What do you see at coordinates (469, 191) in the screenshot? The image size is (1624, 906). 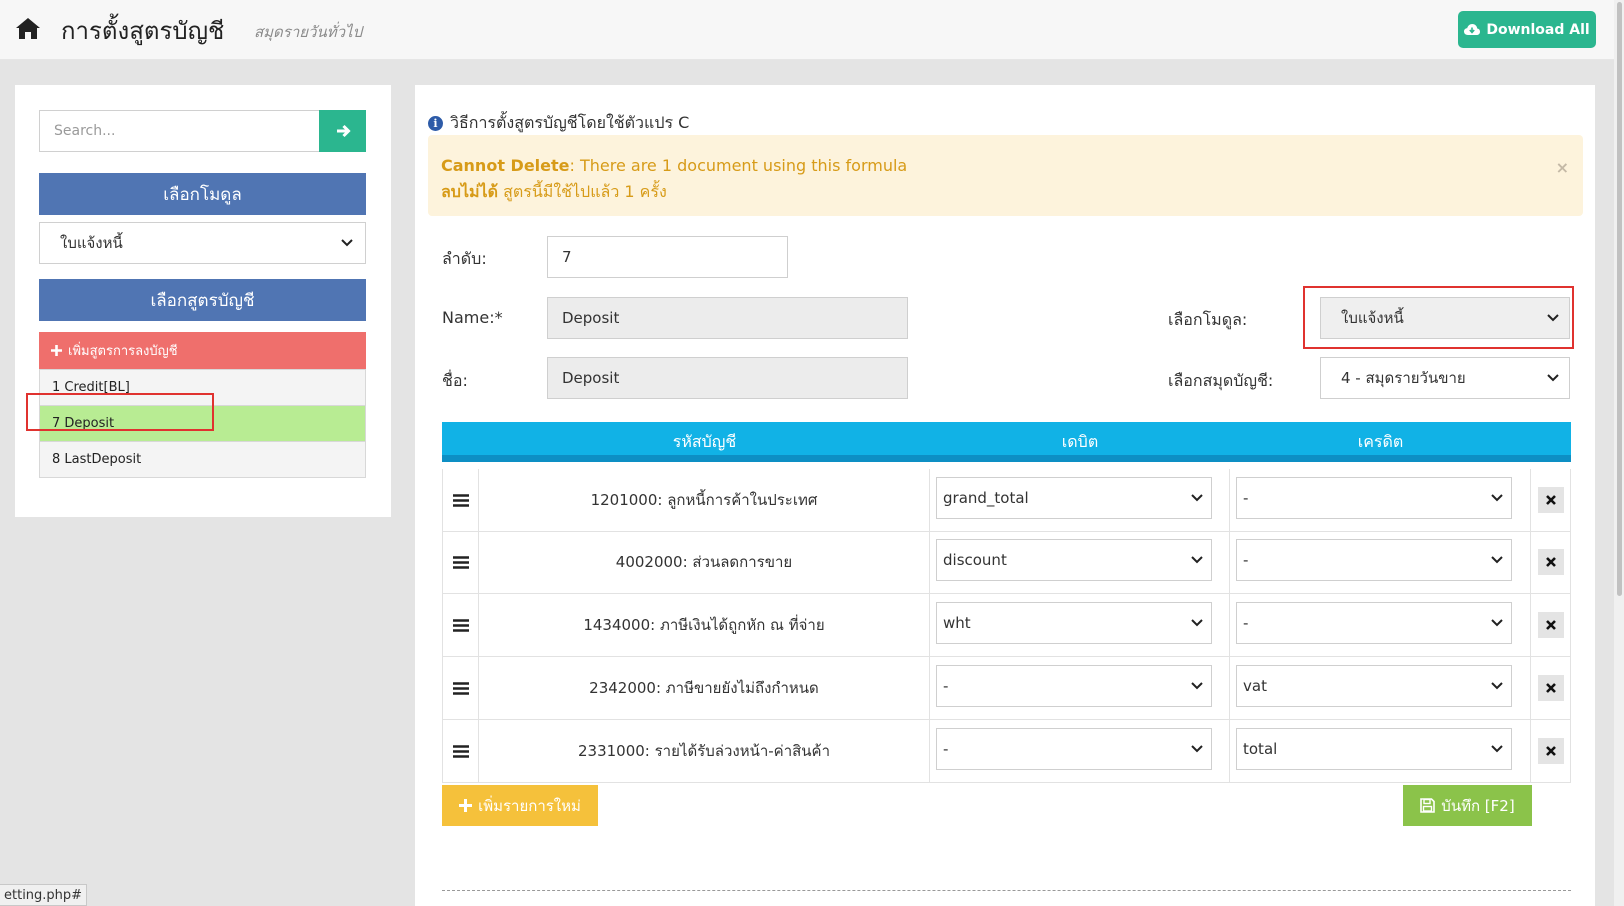 I see `alert-title-thai: ลบไม่ได้` at bounding box center [469, 191].